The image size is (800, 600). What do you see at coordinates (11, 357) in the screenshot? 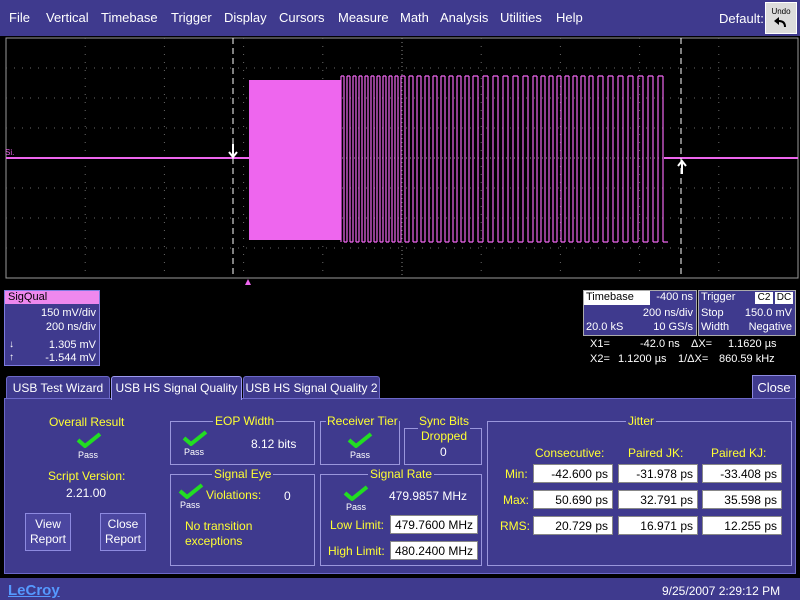
I see `up-arrow-icon: ↑` at bounding box center [11, 357].